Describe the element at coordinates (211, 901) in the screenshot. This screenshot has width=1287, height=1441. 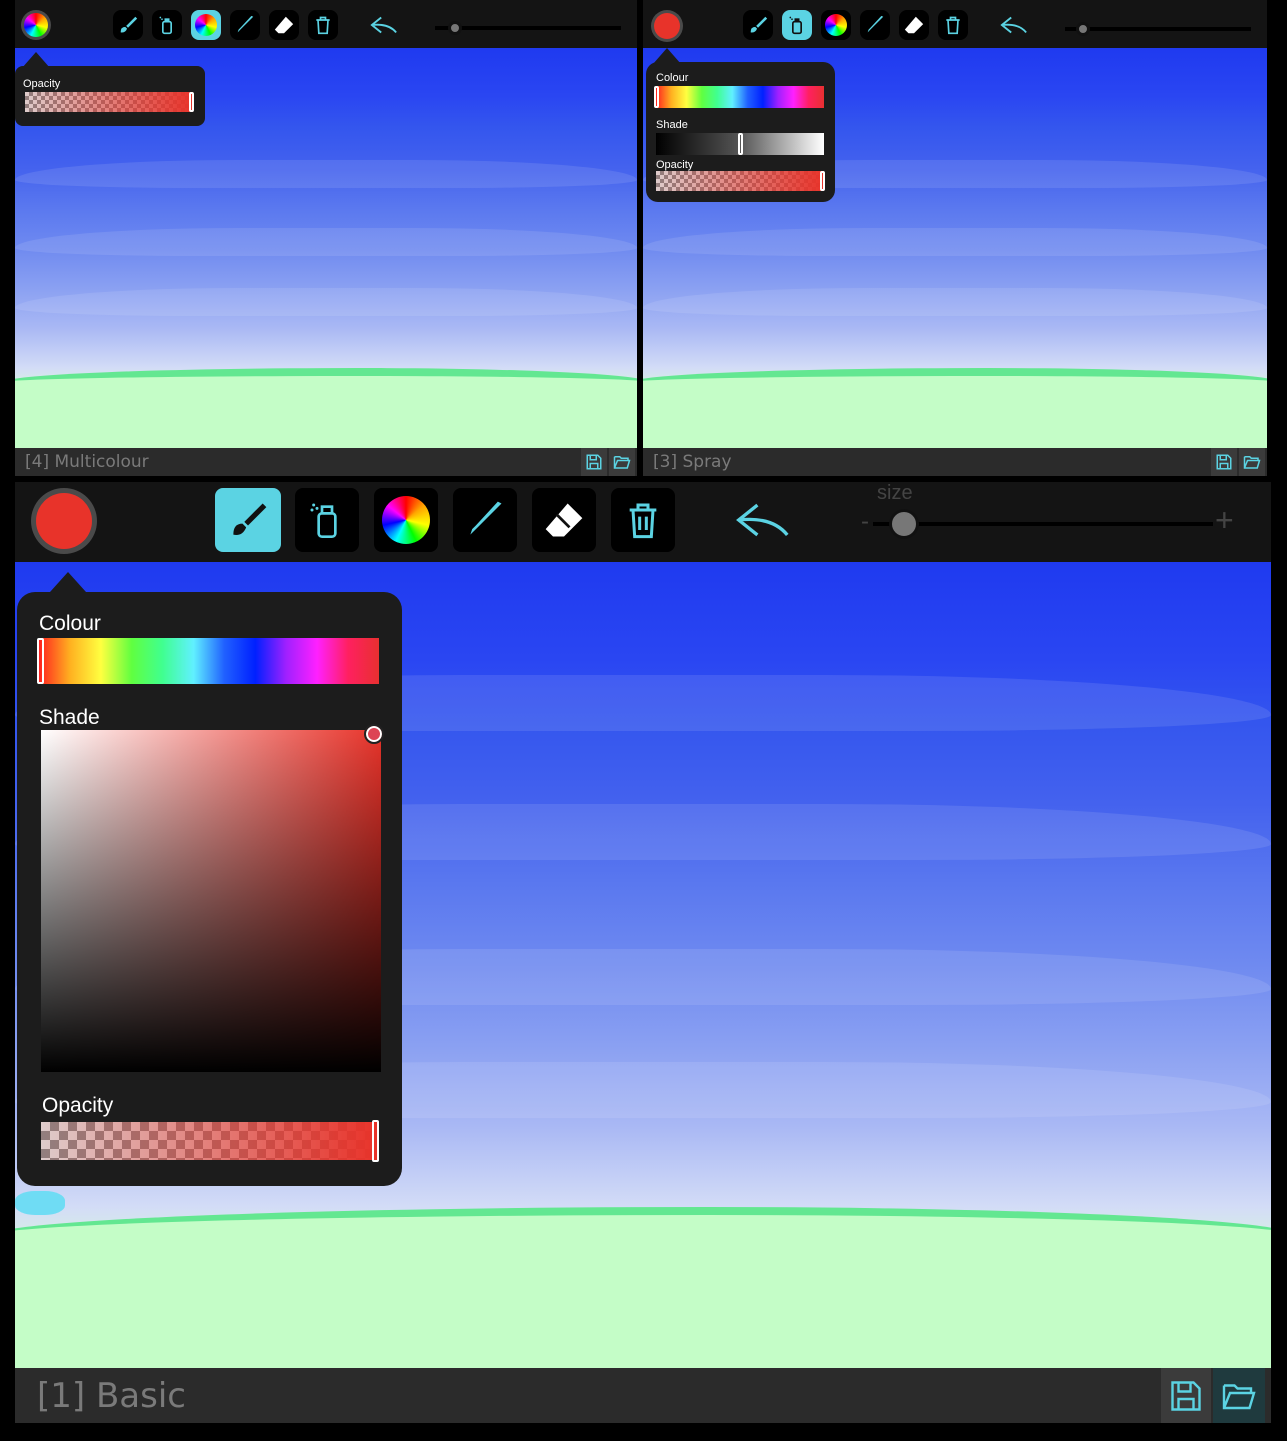
I see `shade-picker` at that location.